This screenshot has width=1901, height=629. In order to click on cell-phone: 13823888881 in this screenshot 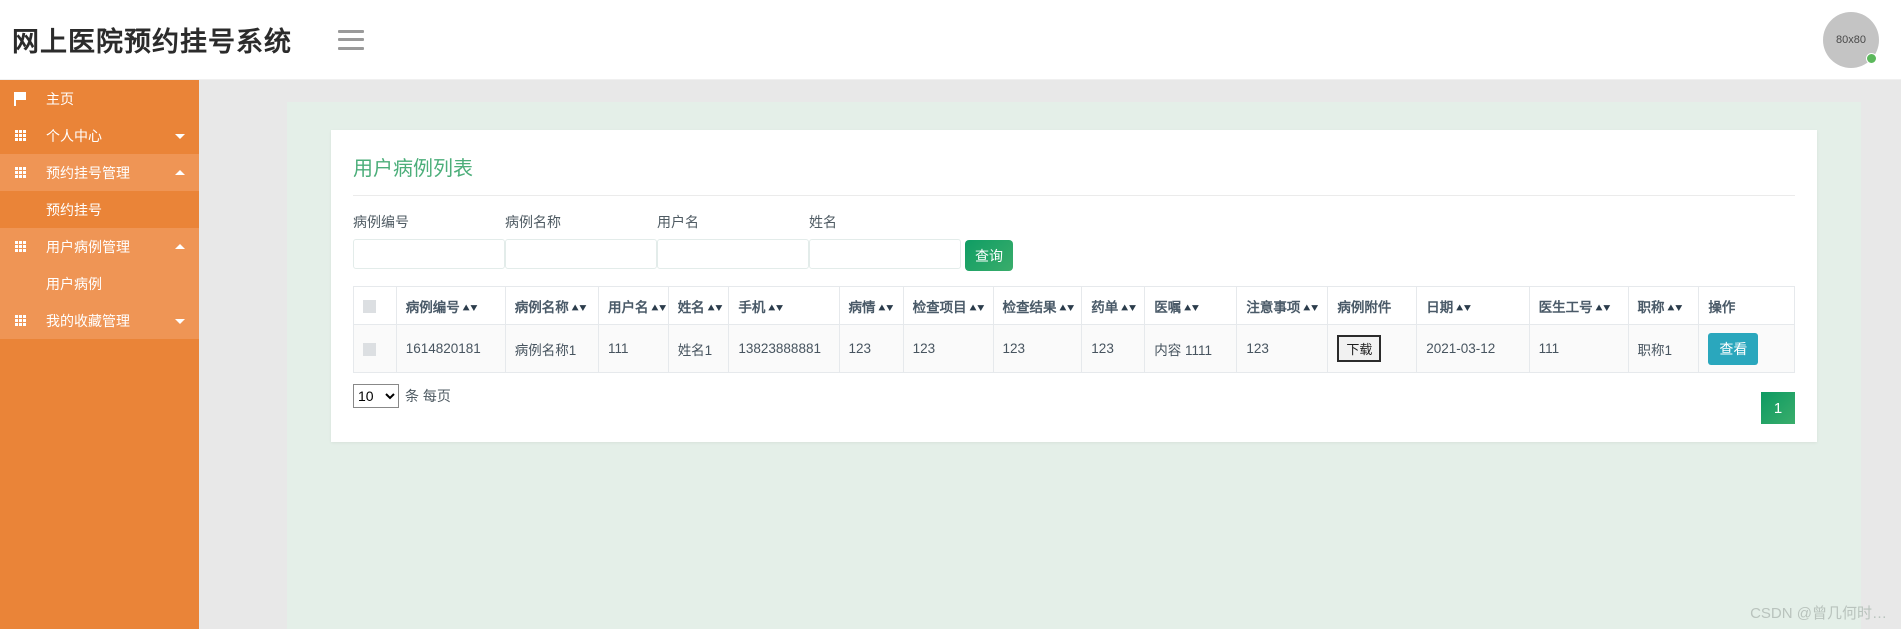, I will do `click(784, 348)`.